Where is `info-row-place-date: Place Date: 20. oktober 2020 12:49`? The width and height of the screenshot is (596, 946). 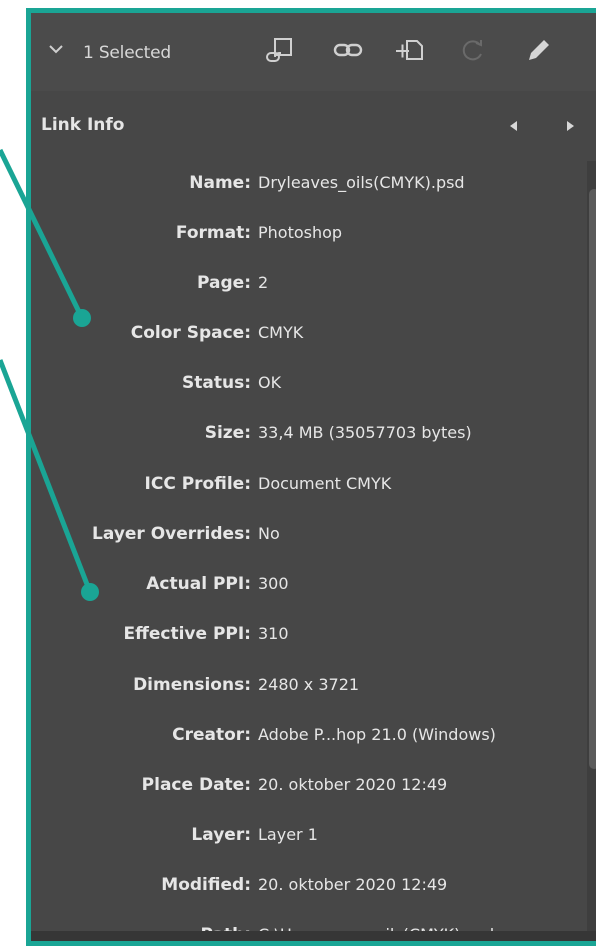
info-row-place-date: Place Date: 20. oktober 2020 12:49 is located at coordinates (311, 800).